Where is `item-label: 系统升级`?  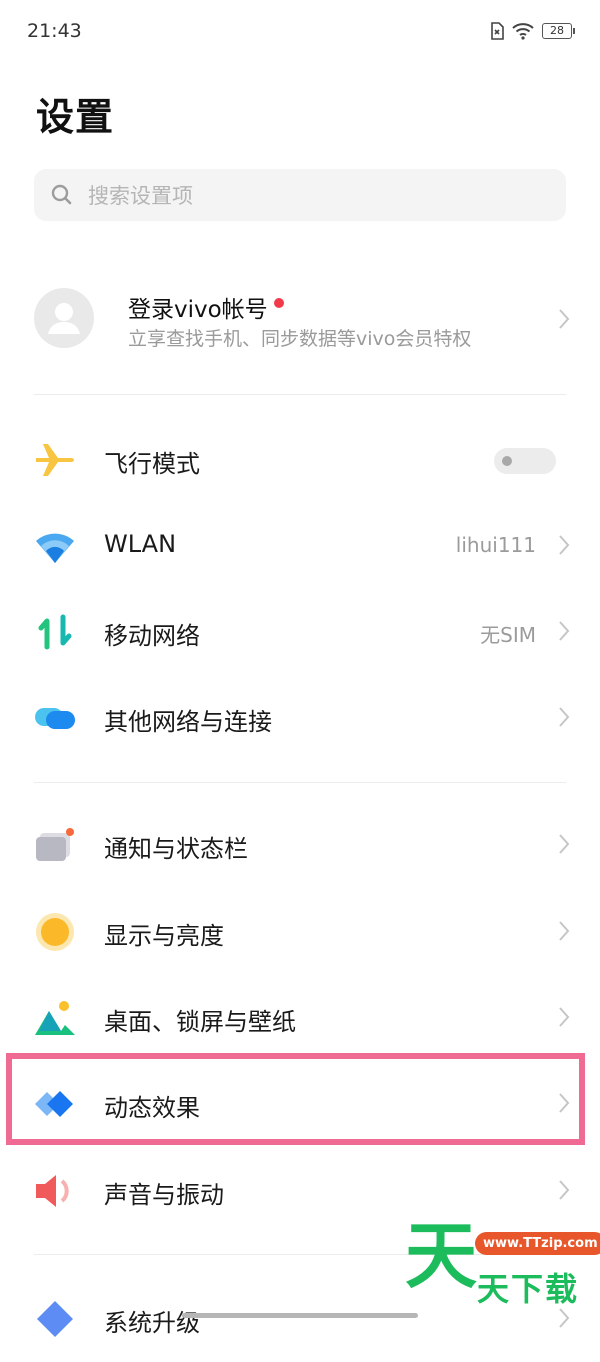
item-label: 系统升级 is located at coordinates (152, 1323).